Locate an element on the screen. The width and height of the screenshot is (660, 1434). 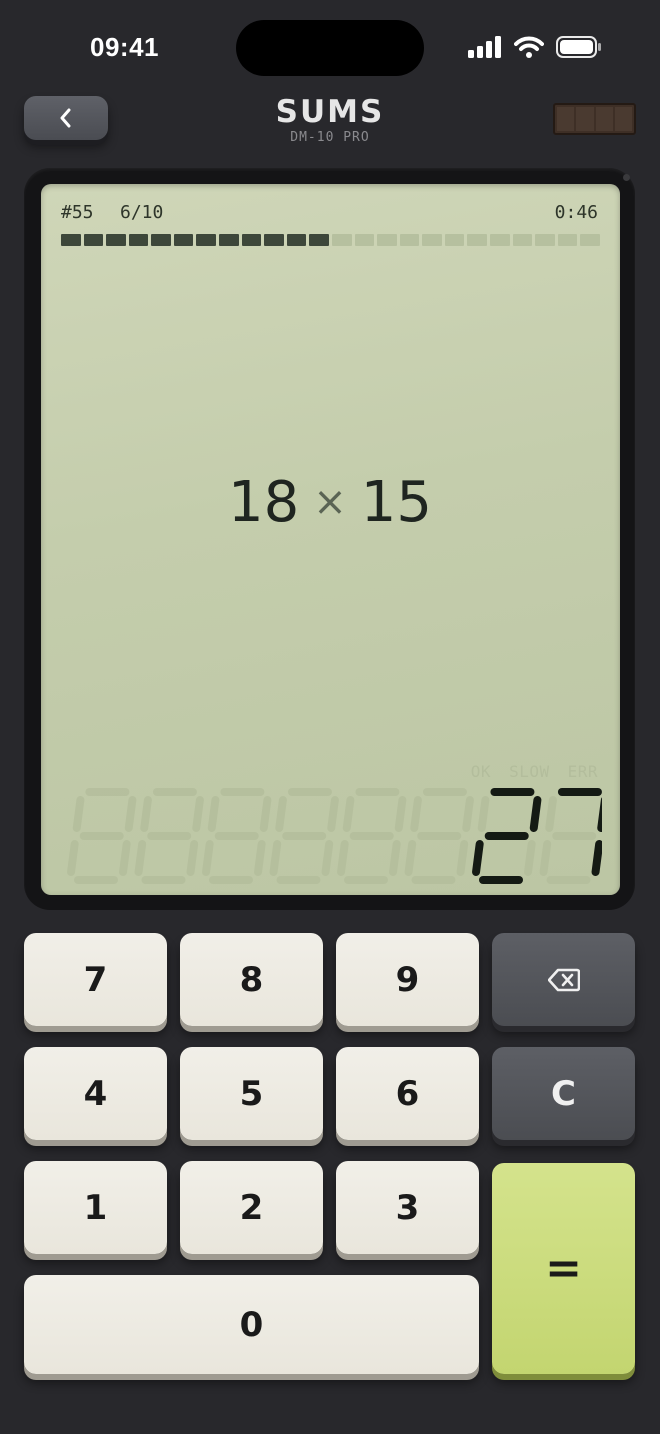
key-8: 8 is located at coordinates (251, 979).